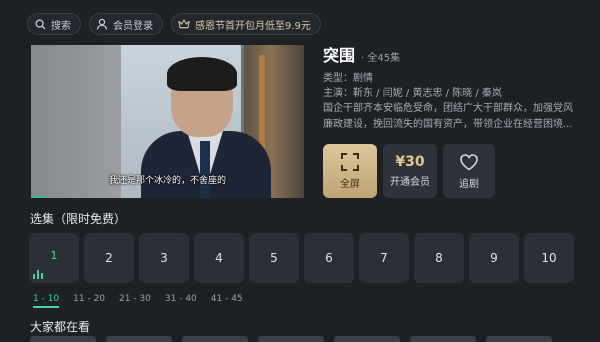 Image resolution: width=600 pixels, height=342 pixels. I want to click on fullscreen-icon, so click(350, 162).